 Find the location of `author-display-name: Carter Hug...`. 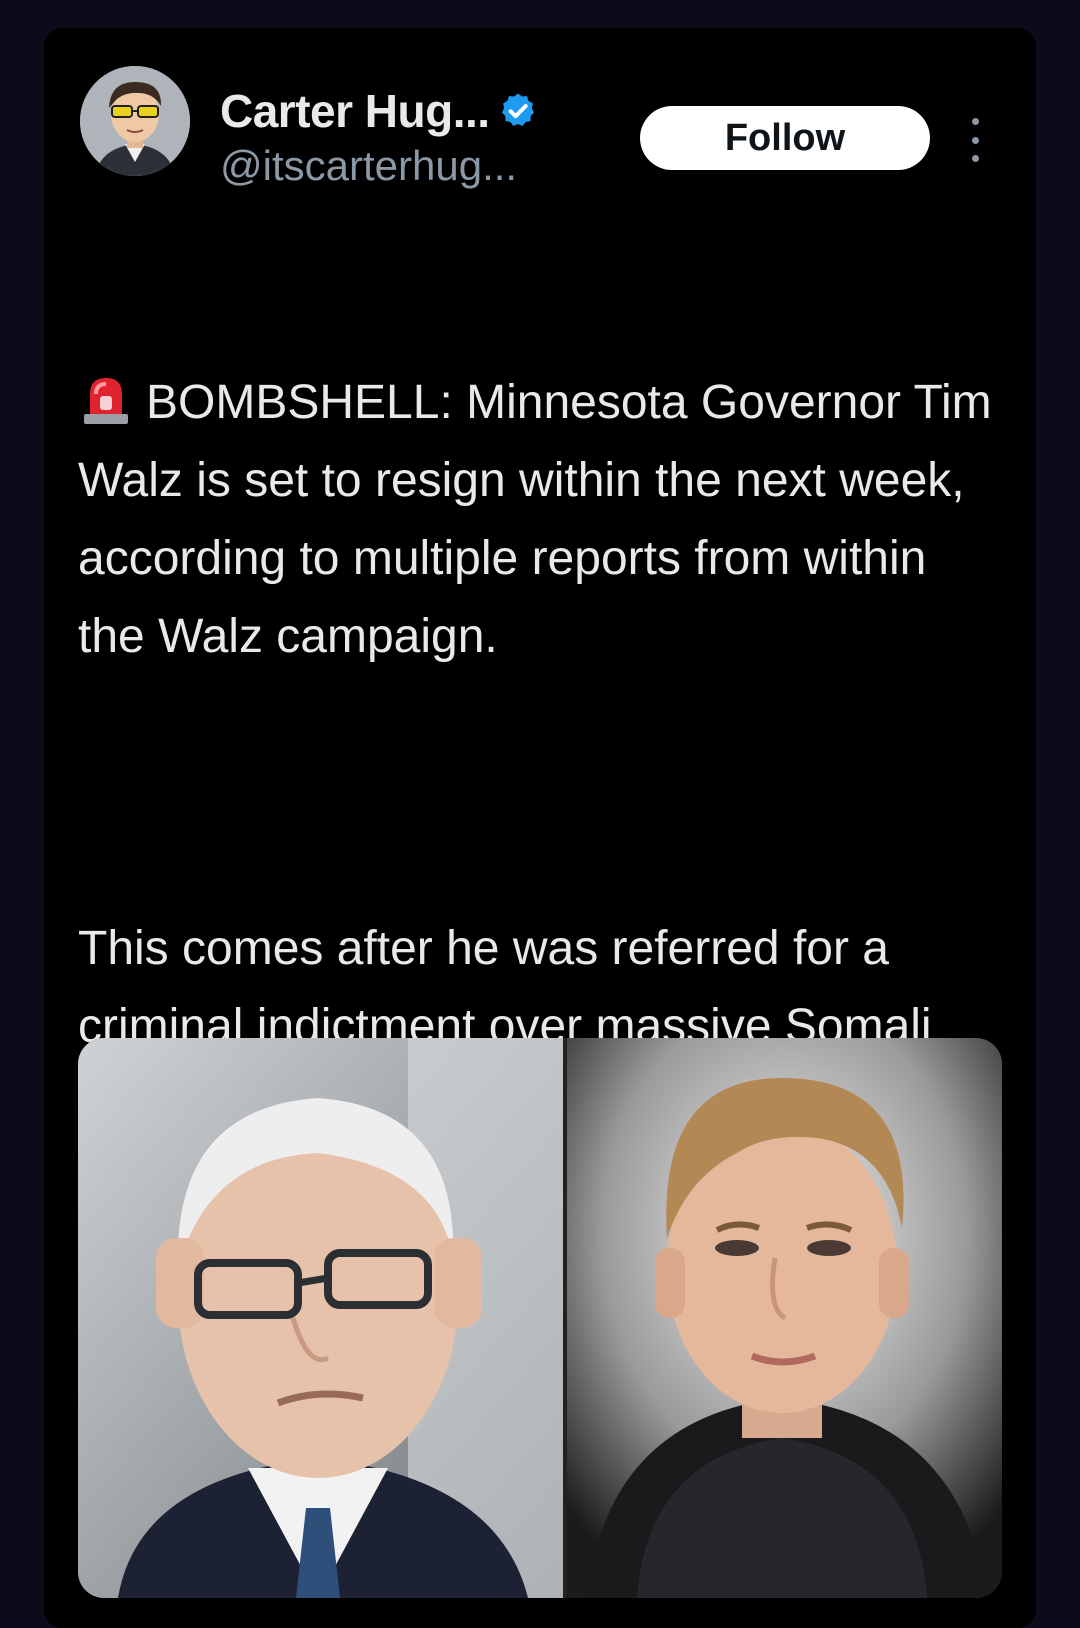

author-display-name: Carter Hug... is located at coordinates (355, 111).